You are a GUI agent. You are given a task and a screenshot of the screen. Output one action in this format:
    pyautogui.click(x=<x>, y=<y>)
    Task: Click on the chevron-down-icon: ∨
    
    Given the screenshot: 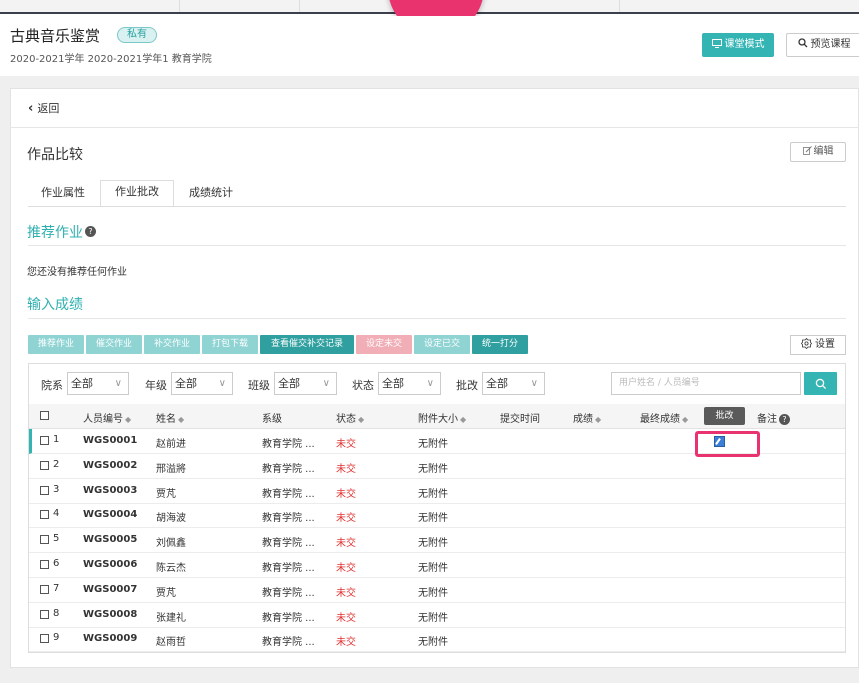 What is the action you would take?
    pyautogui.click(x=534, y=383)
    